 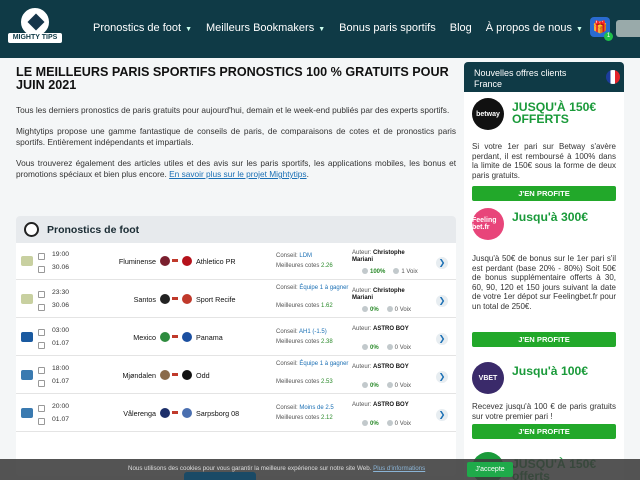 What do you see at coordinates (61, 305) in the screenshot?
I see `match-date: 30.06` at bounding box center [61, 305].